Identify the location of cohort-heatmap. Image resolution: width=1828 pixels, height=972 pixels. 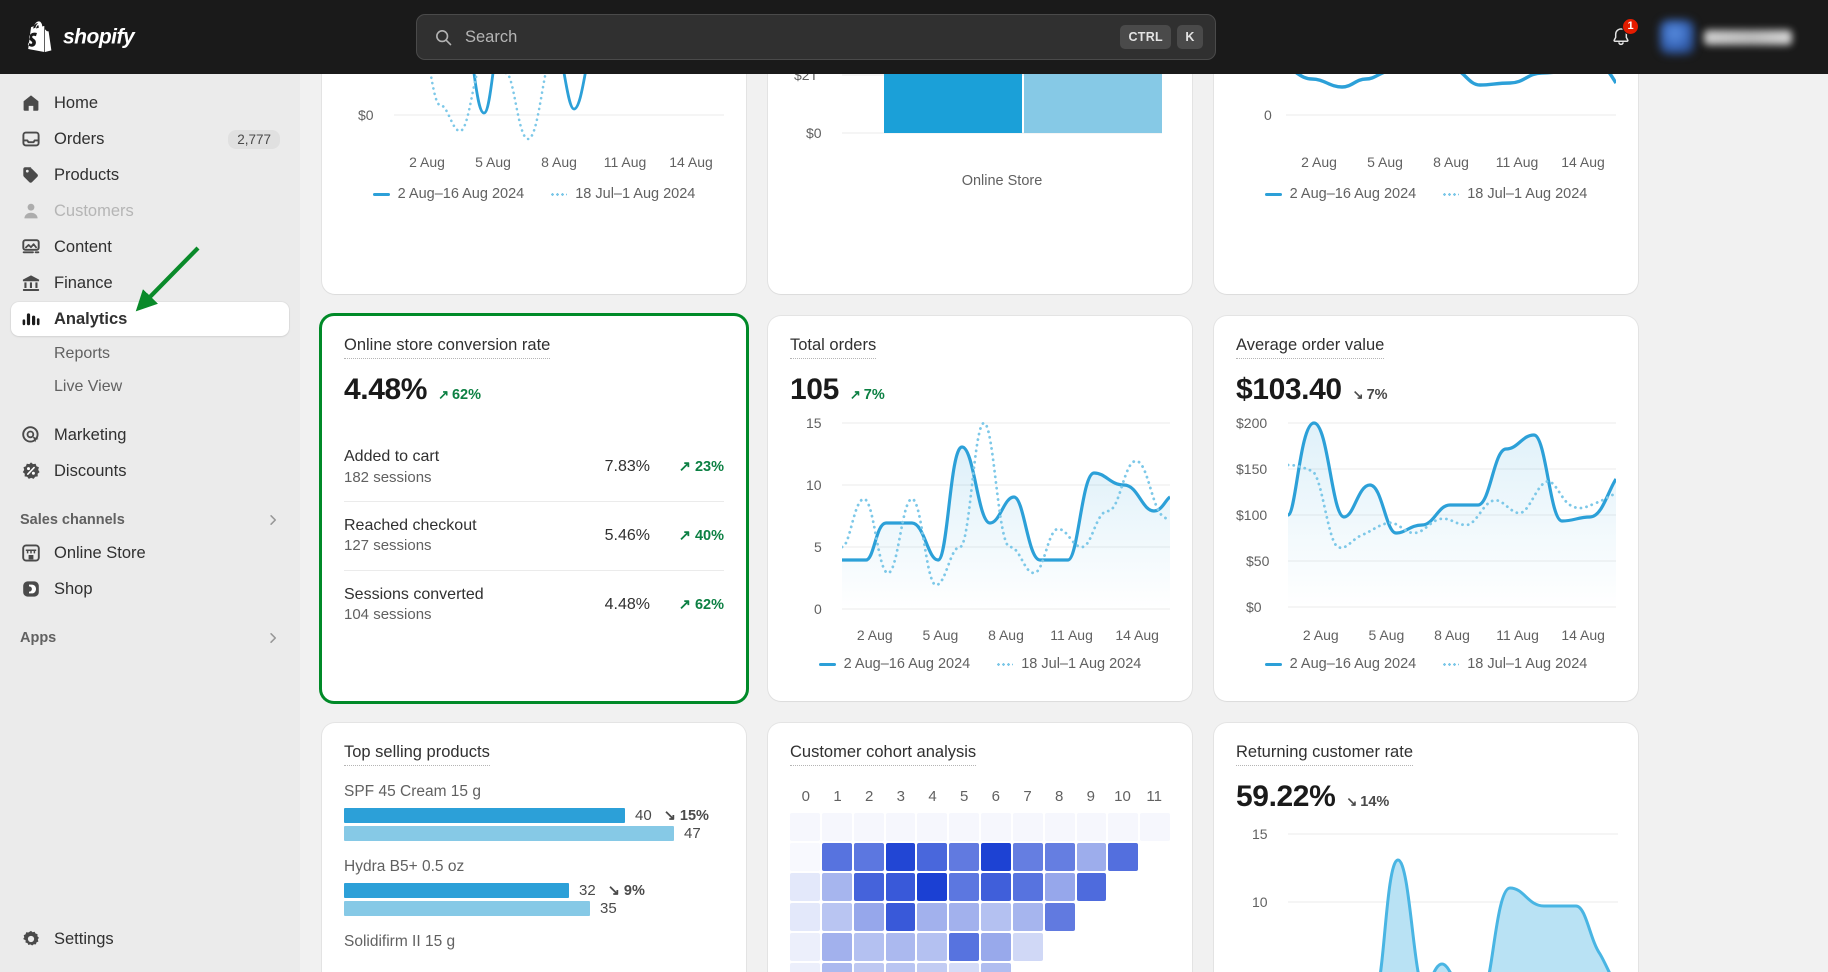
(980, 892).